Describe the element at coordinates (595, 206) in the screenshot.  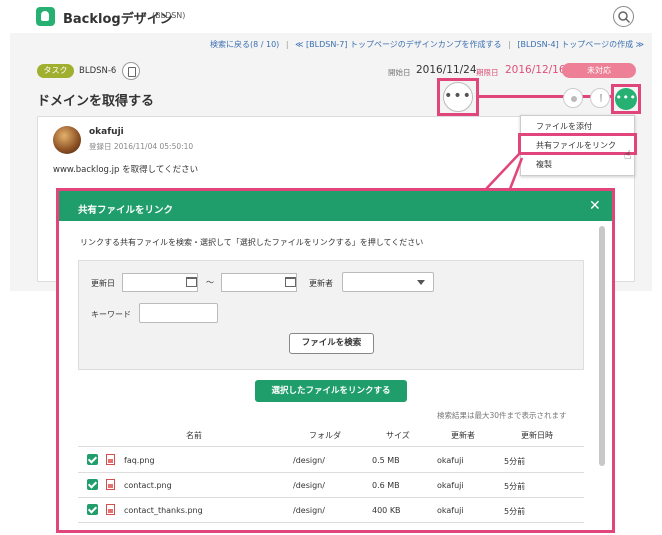
I see `close-icon: ✕` at that location.